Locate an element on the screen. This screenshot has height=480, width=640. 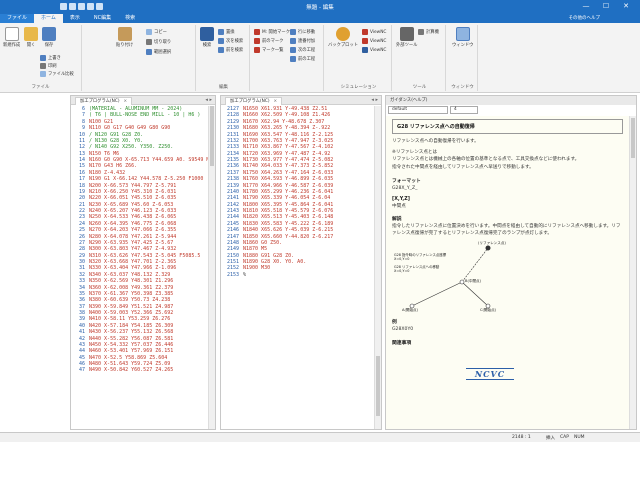
help-scrollbar is located at coordinates (632, 272).